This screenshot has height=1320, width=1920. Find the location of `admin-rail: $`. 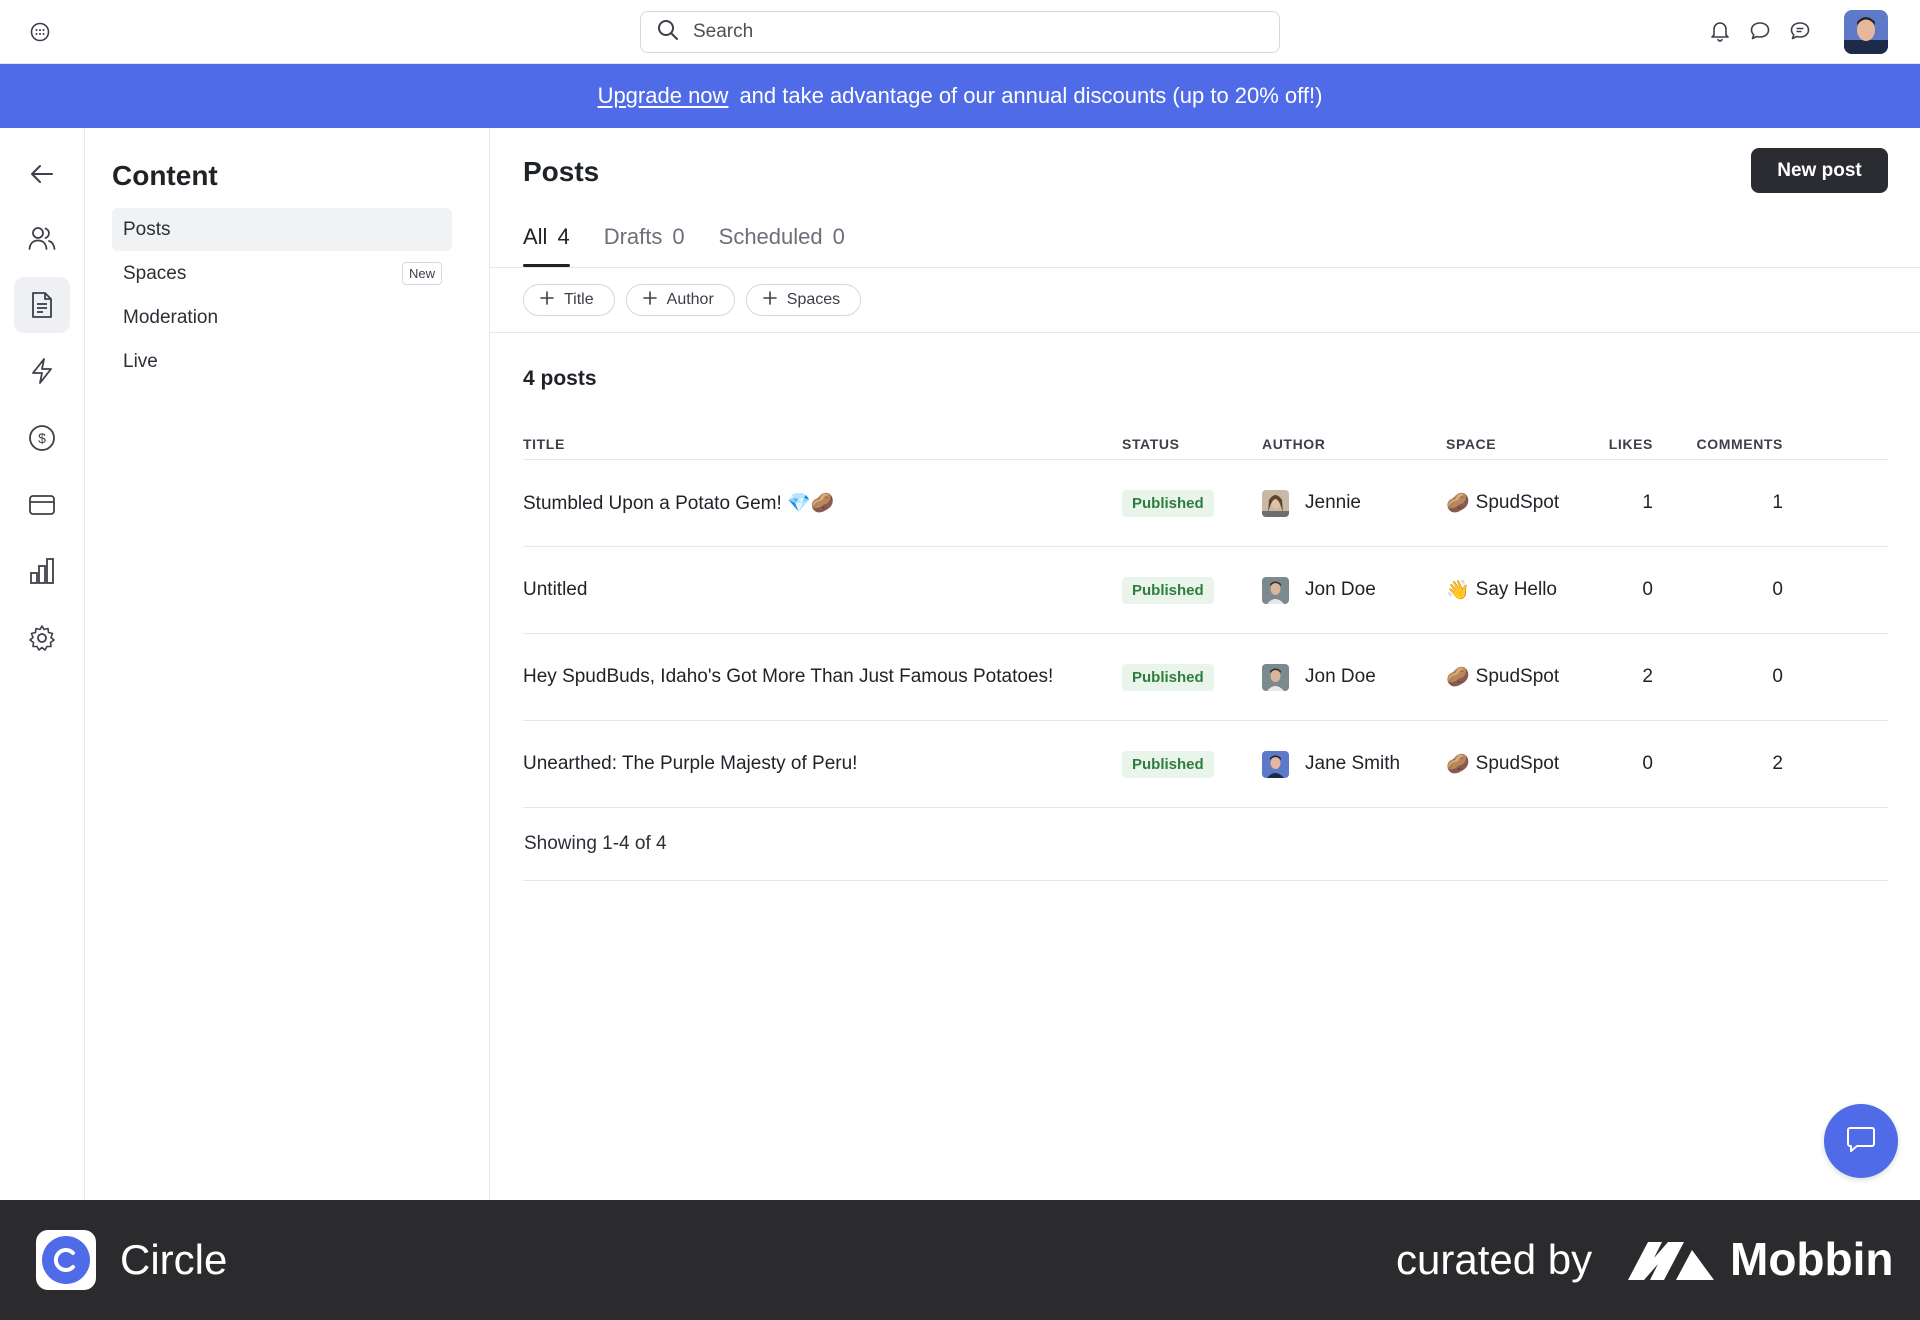

admin-rail: $ is located at coordinates (42, 664).